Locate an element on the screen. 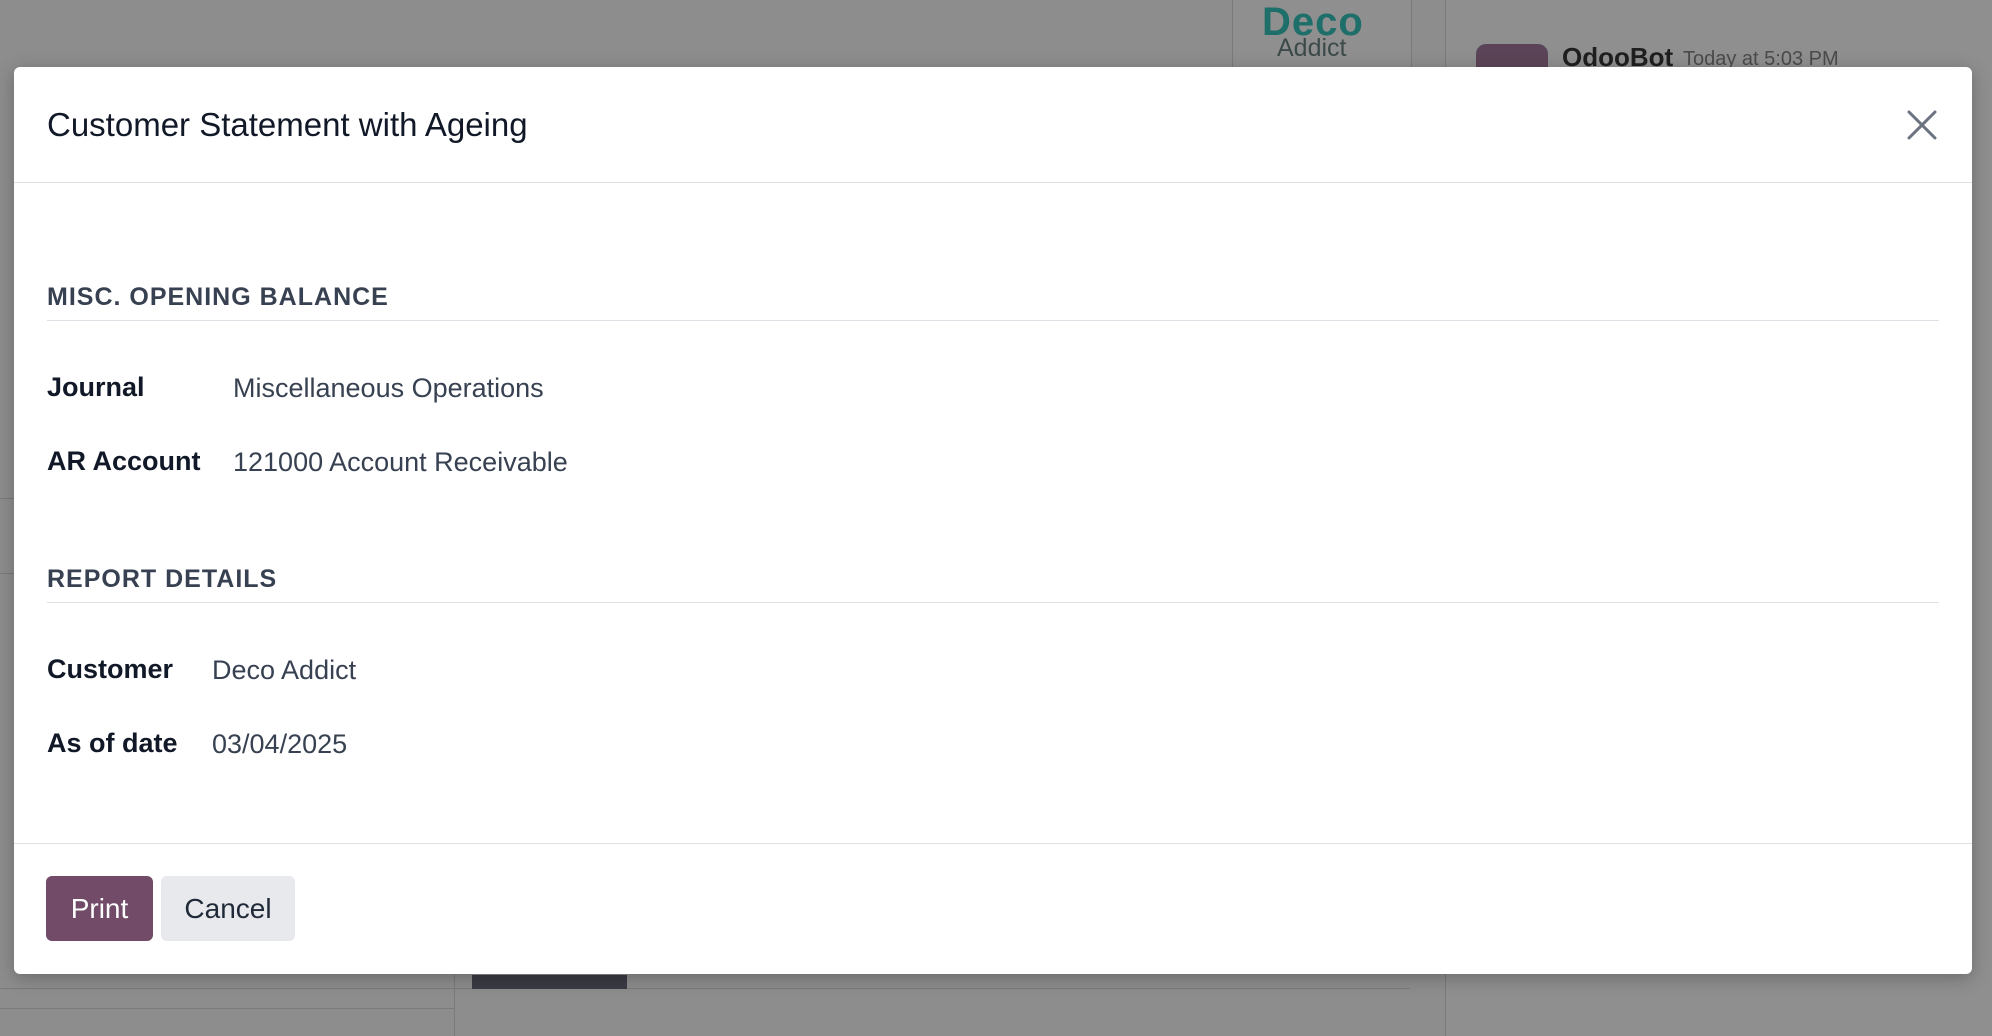 This screenshot has height=1036, width=1992. section-title-opening-balance: MISC. OPENING BALANCE is located at coordinates (993, 302).